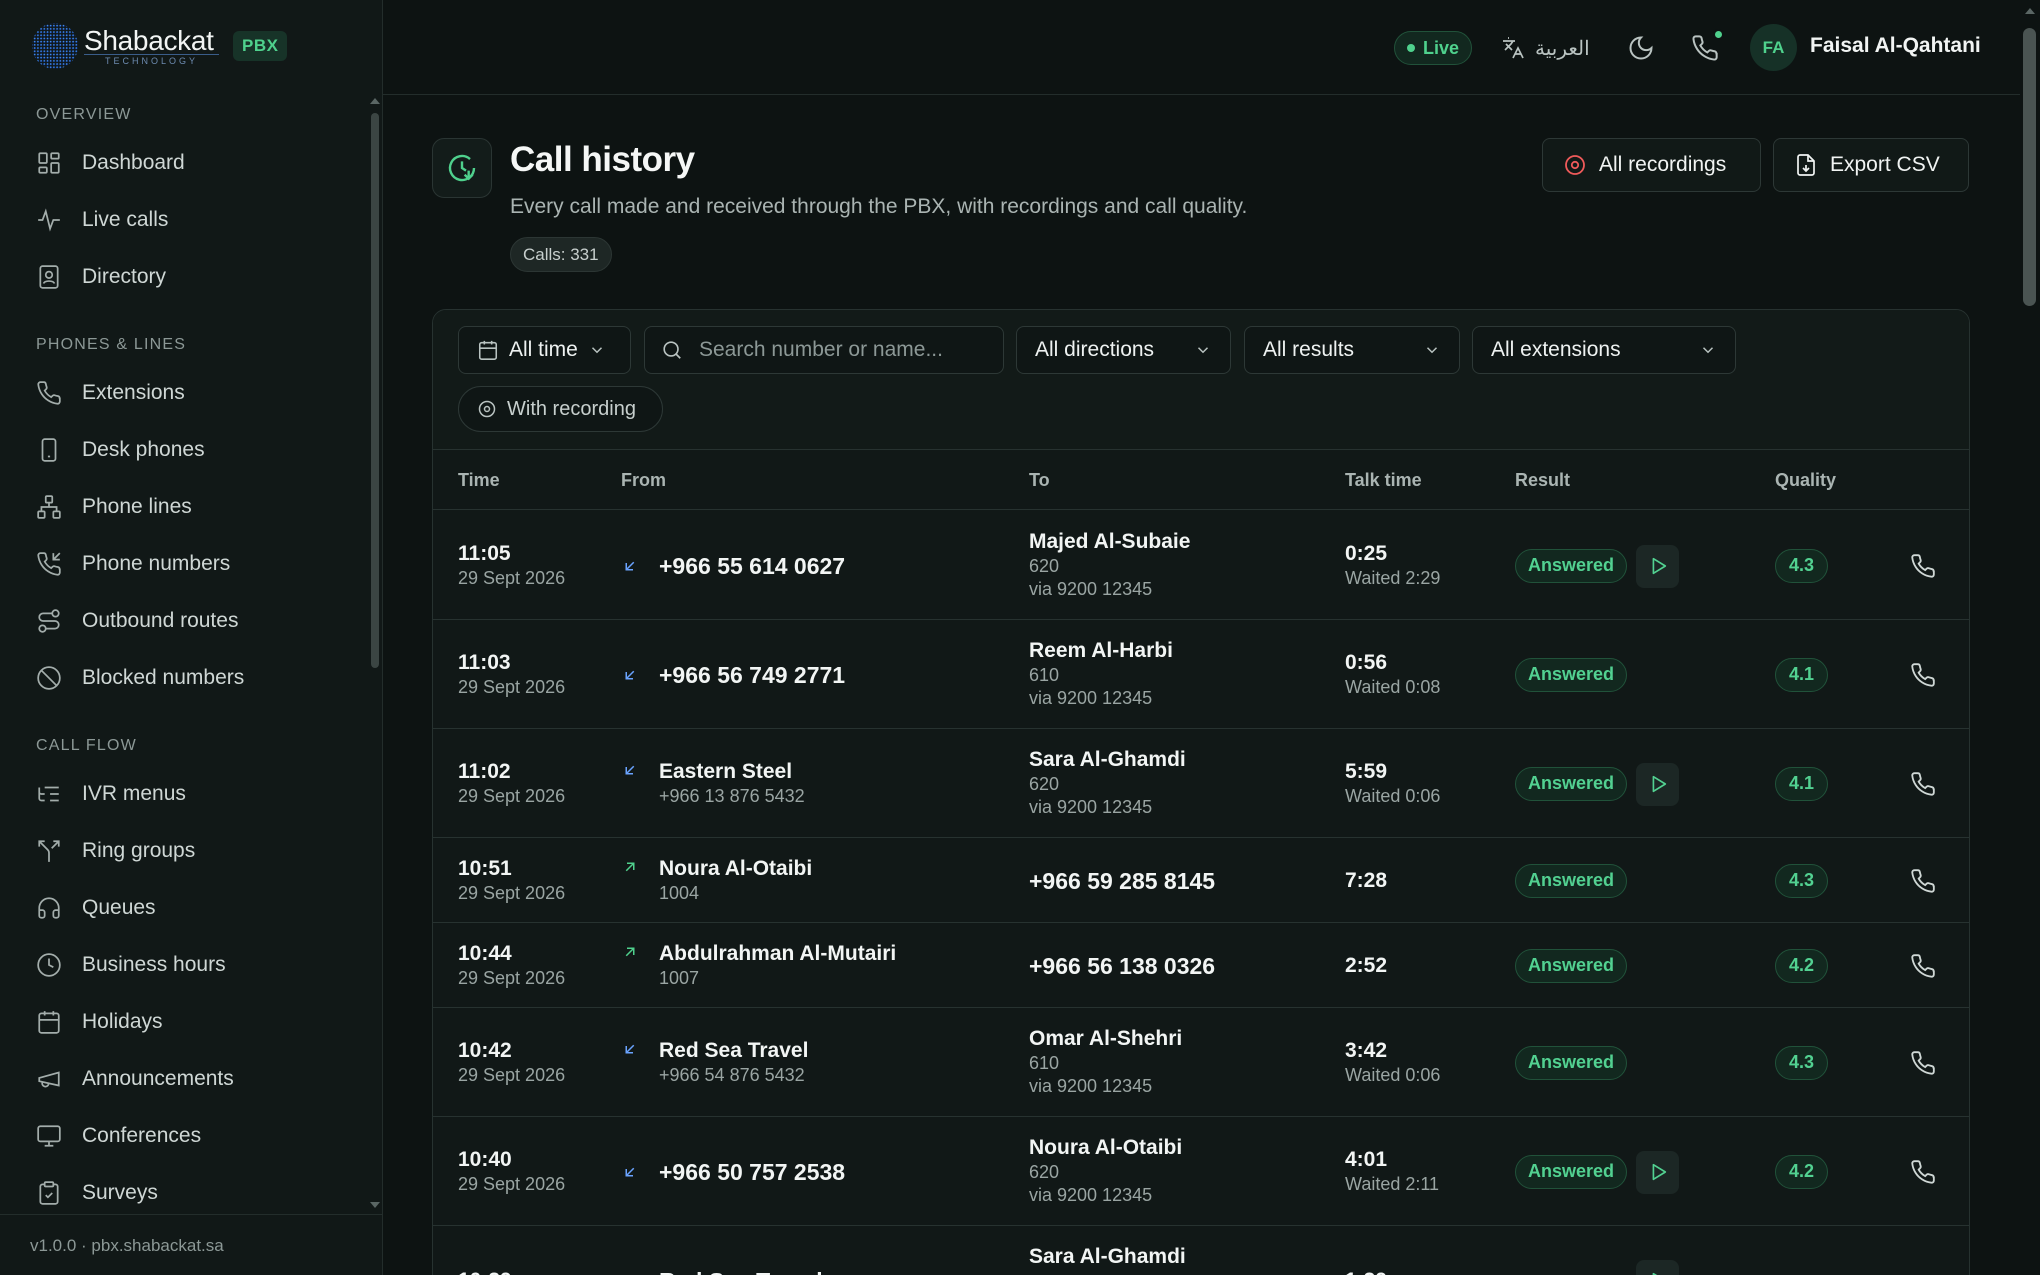 The image size is (2040, 1275). I want to click on caller-cell: Eastern Steel +966 13 876 5432, so click(732, 783).